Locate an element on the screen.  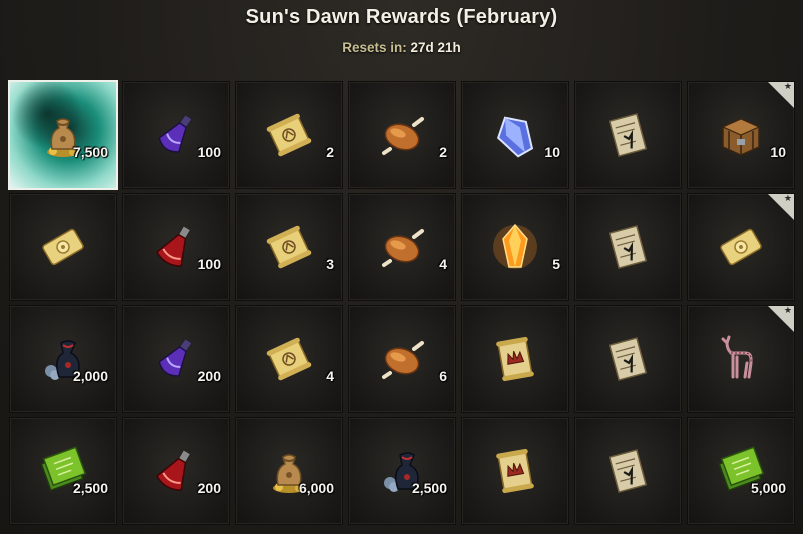
reward-tile: 10 ★ is located at coordinates (741, 134).